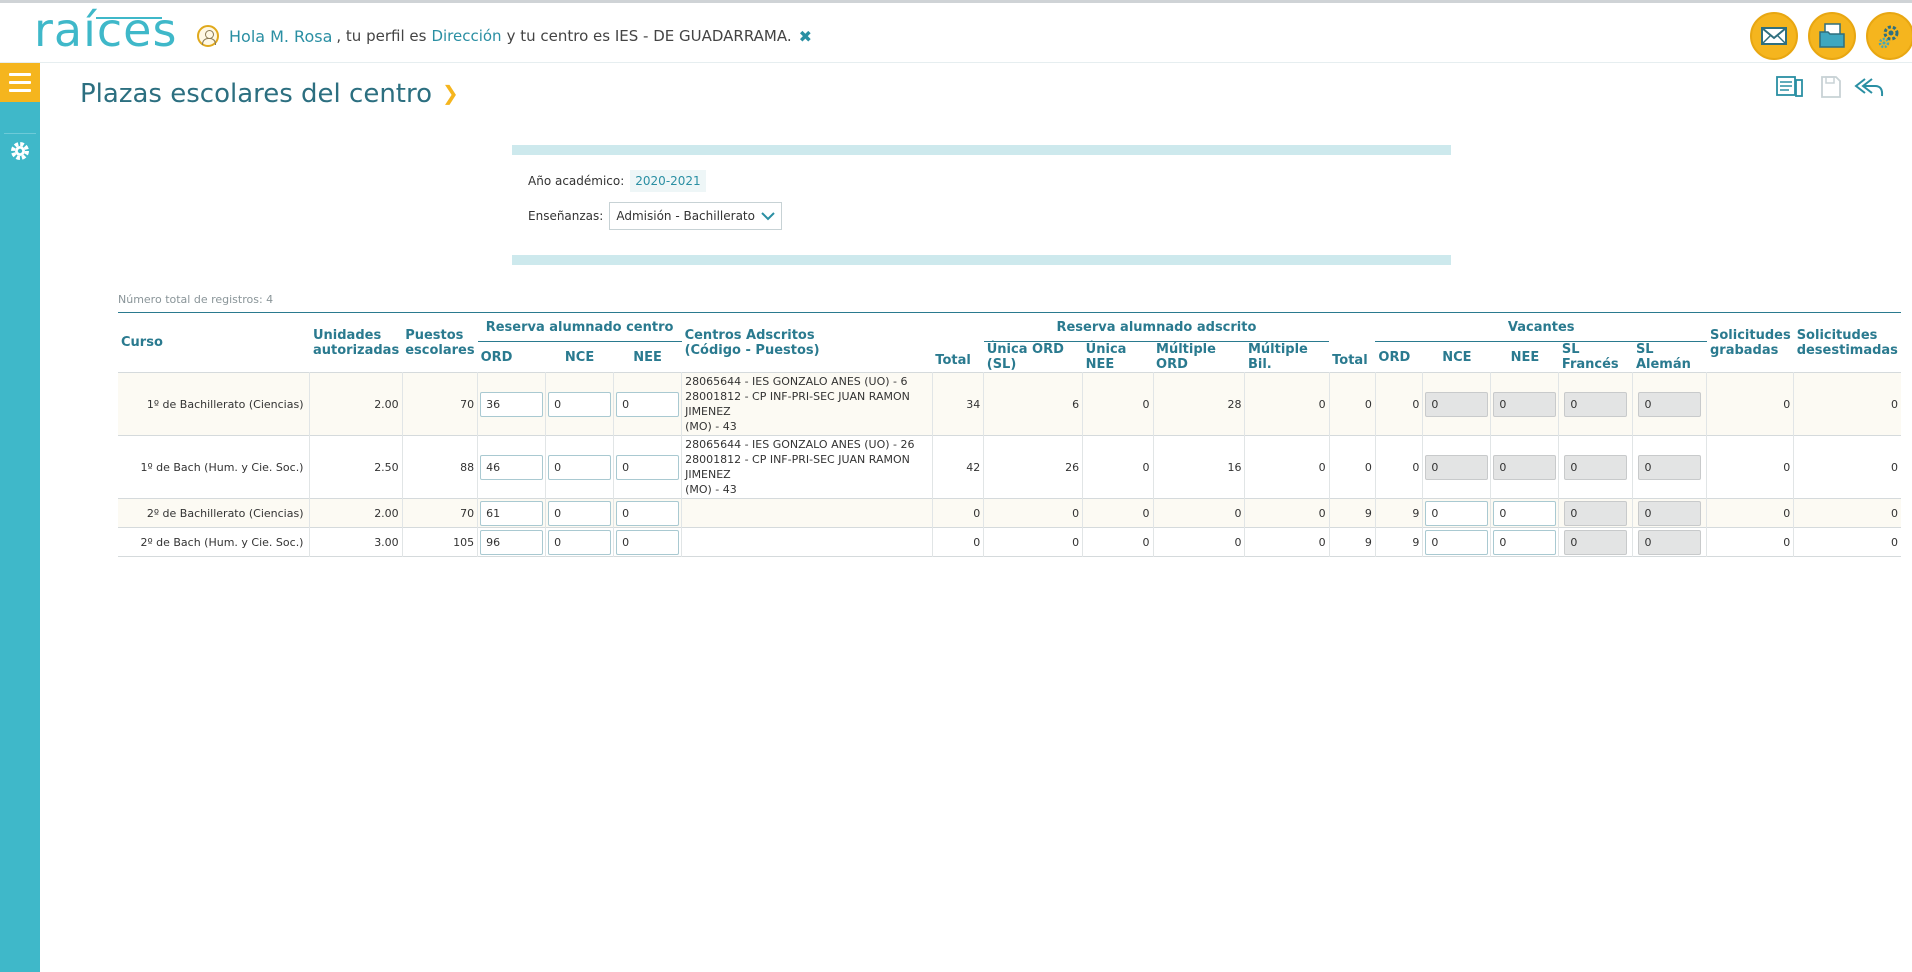 This screenshot has width=1912, height=972. What do you see at coordinates (356, 513) in the screenshot?
I see `unidades-cell: 2.00` at bounding box center [356, 513].